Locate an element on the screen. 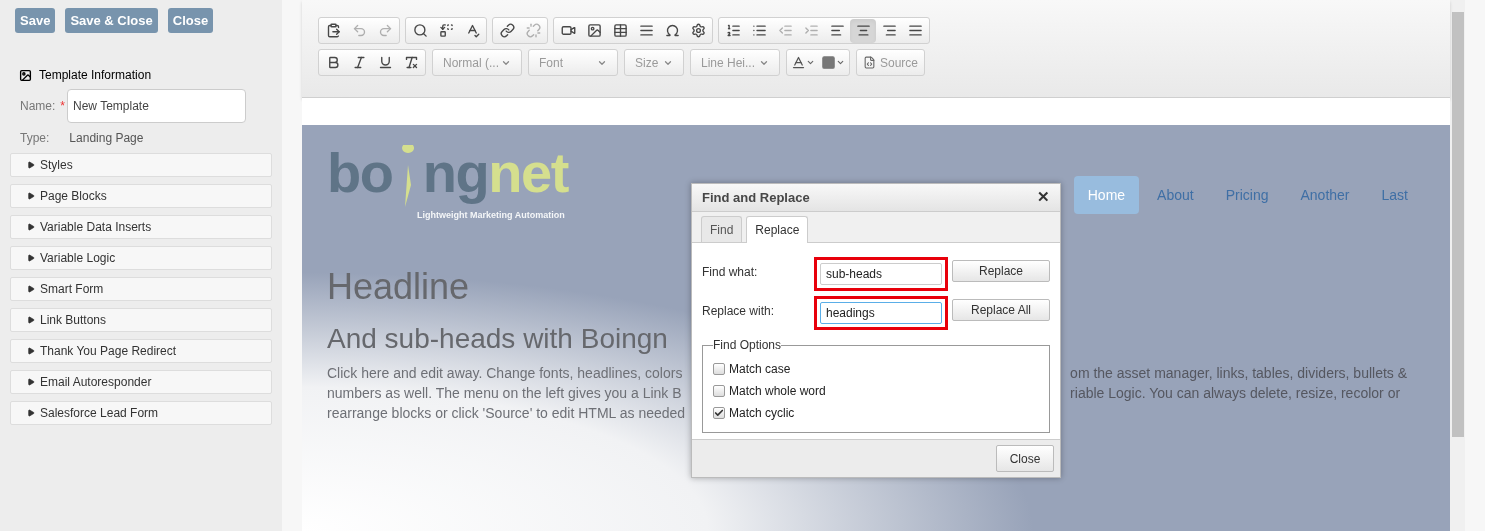  outdent-icon is located at coordinates (785, 30).